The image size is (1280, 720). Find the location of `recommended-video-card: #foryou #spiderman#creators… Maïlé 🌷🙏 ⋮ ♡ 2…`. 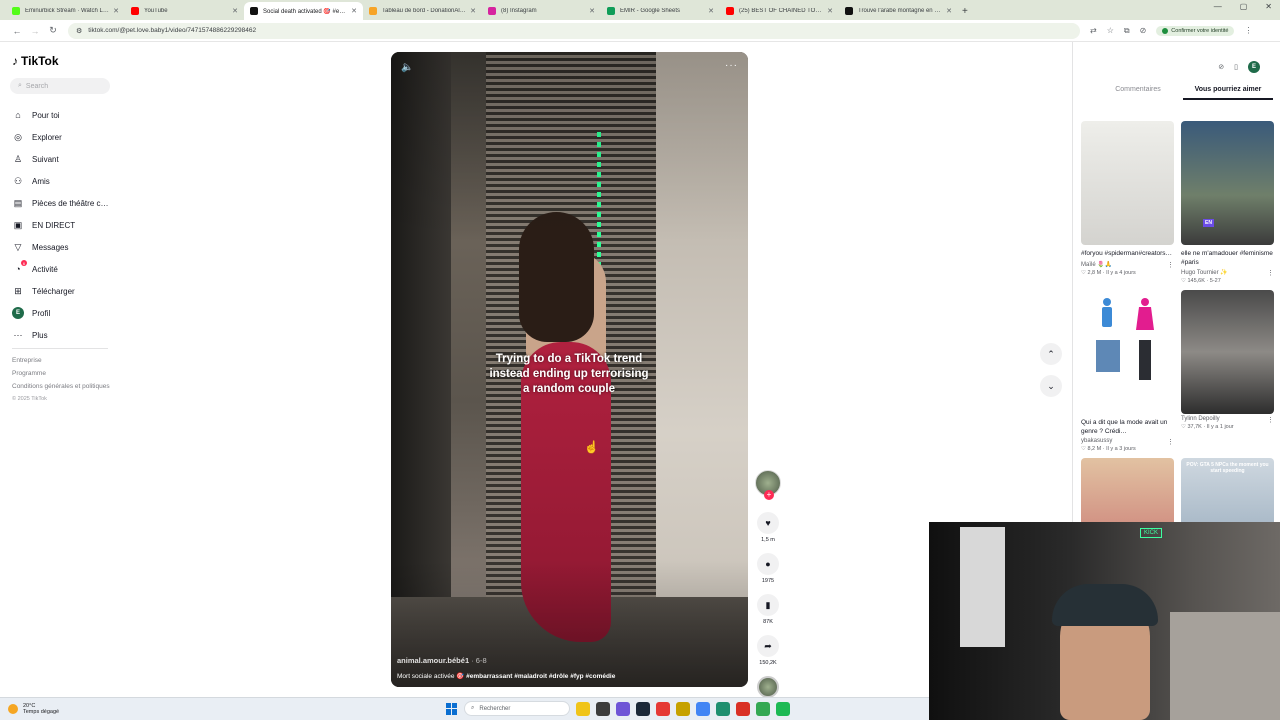

recommended-video-card: #foryou #spiderman#creators… Maïlé 🌷🙏 ⋮ ♡ 2… is located at coordinates (1127, 202).